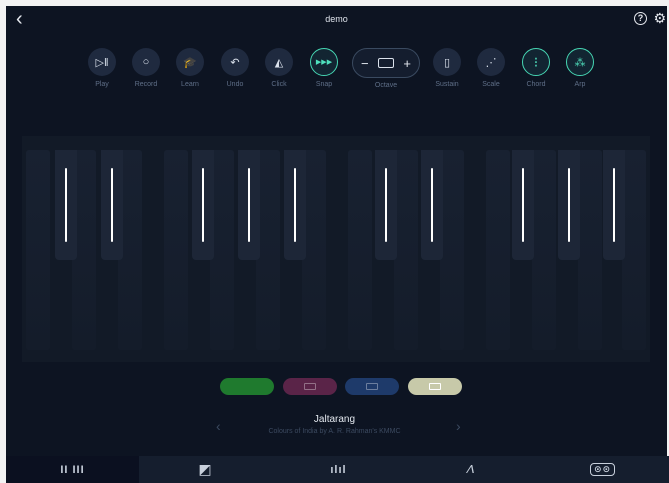  What do you see at coordinates (365, 63) in the screenshot?
I see `octave-minus-button: −` at bounding box center [365, 63].